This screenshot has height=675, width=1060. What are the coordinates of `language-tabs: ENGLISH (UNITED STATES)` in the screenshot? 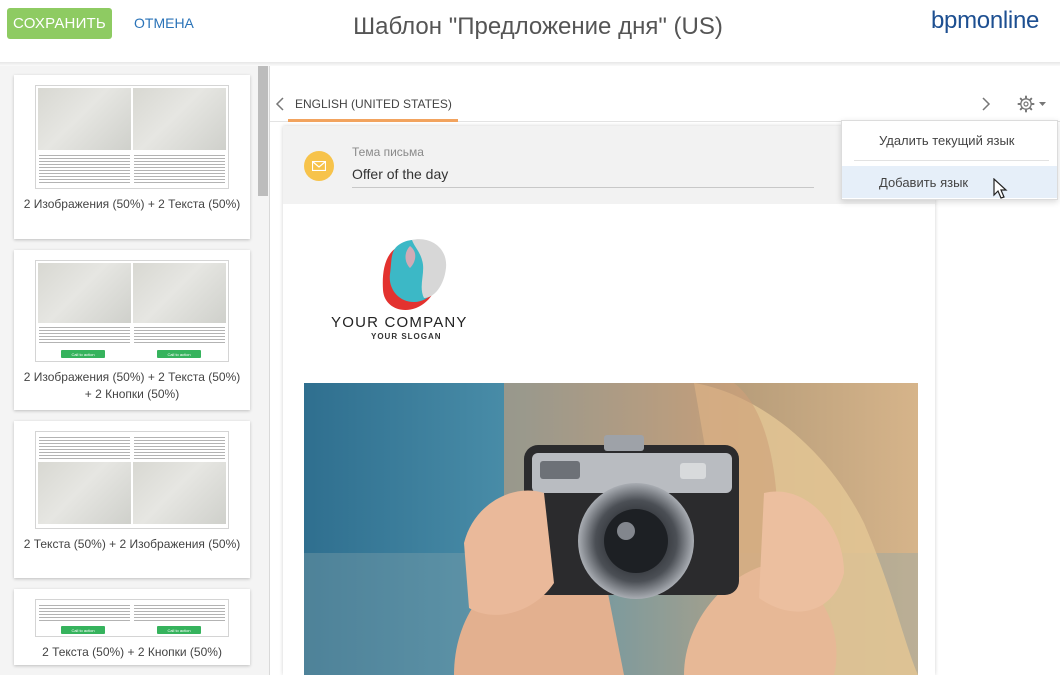 It's located at (665, 94).